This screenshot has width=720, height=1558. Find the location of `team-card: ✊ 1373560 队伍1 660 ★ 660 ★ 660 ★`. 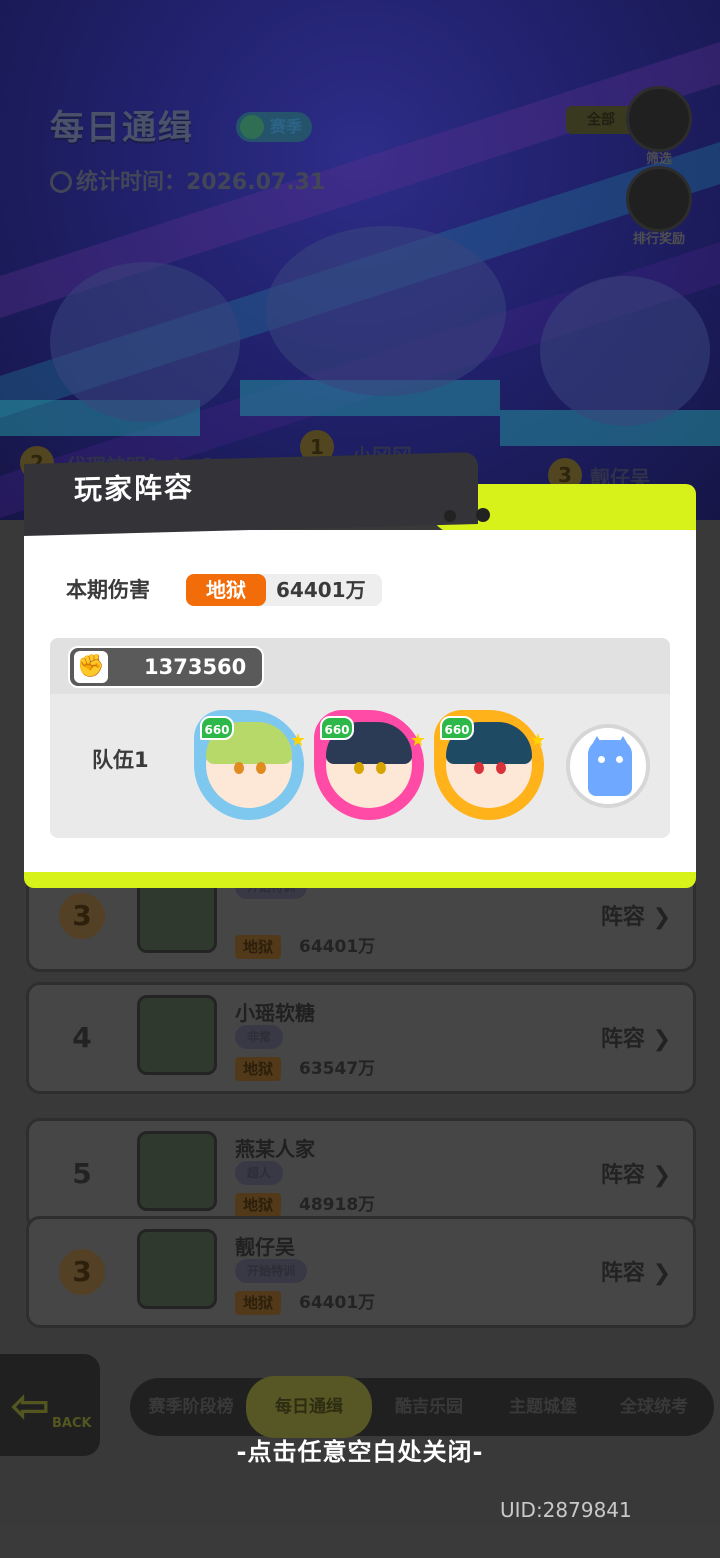

team-card: ✊ 1373560 队伍1 660 ★ 660 ★ 660 ★ is located at coordinates (360, 738).